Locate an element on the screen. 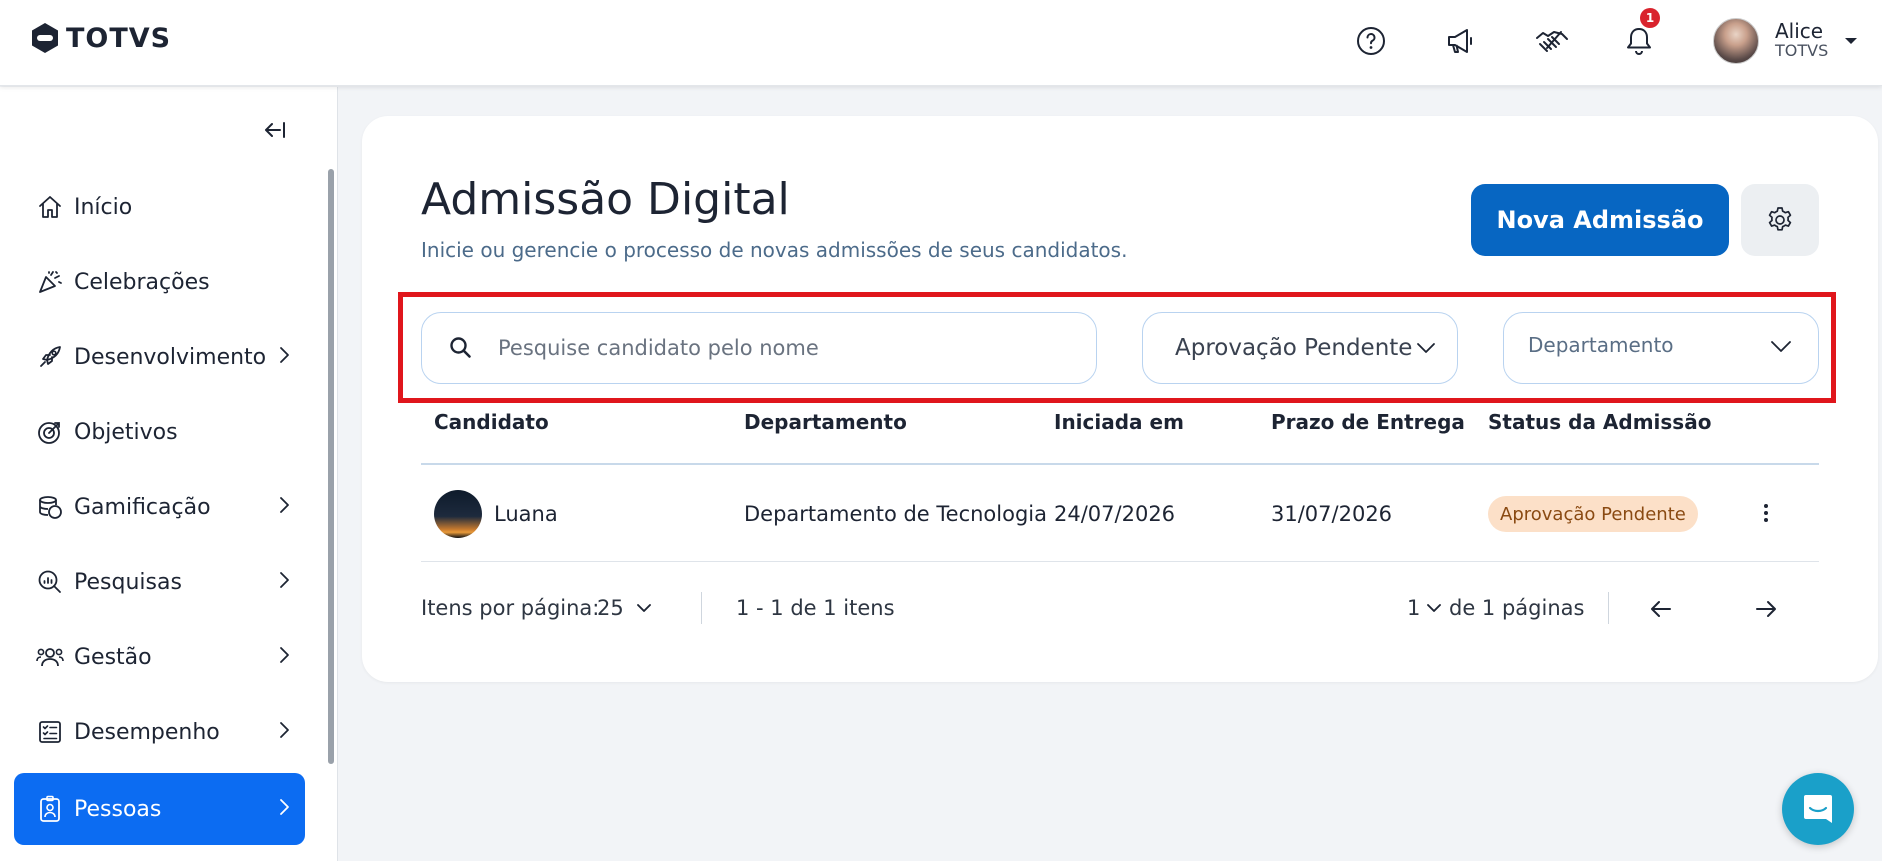  announcements-button is located at coordinates (1461, 41).